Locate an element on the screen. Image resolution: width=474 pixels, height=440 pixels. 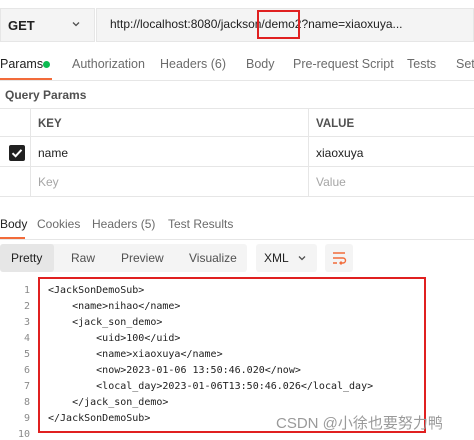
line-number: 2 is located at coordinates (26, 306).